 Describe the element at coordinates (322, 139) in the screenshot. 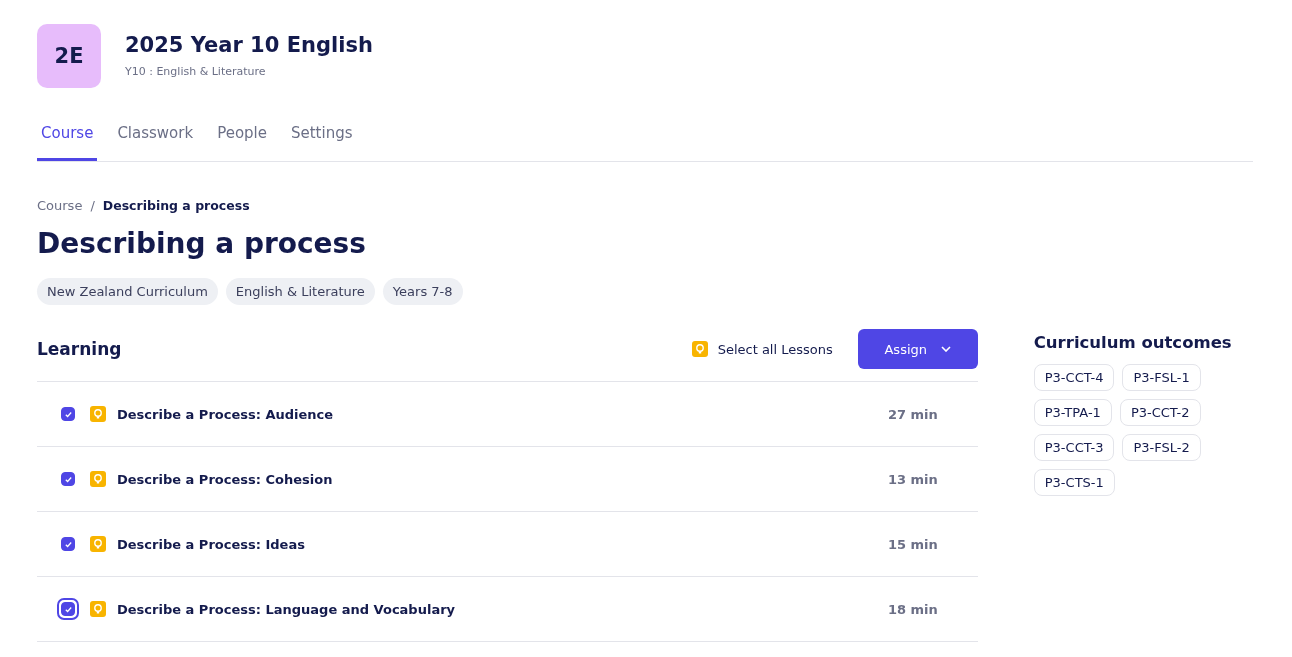

I see `tab: Settings` at that location.